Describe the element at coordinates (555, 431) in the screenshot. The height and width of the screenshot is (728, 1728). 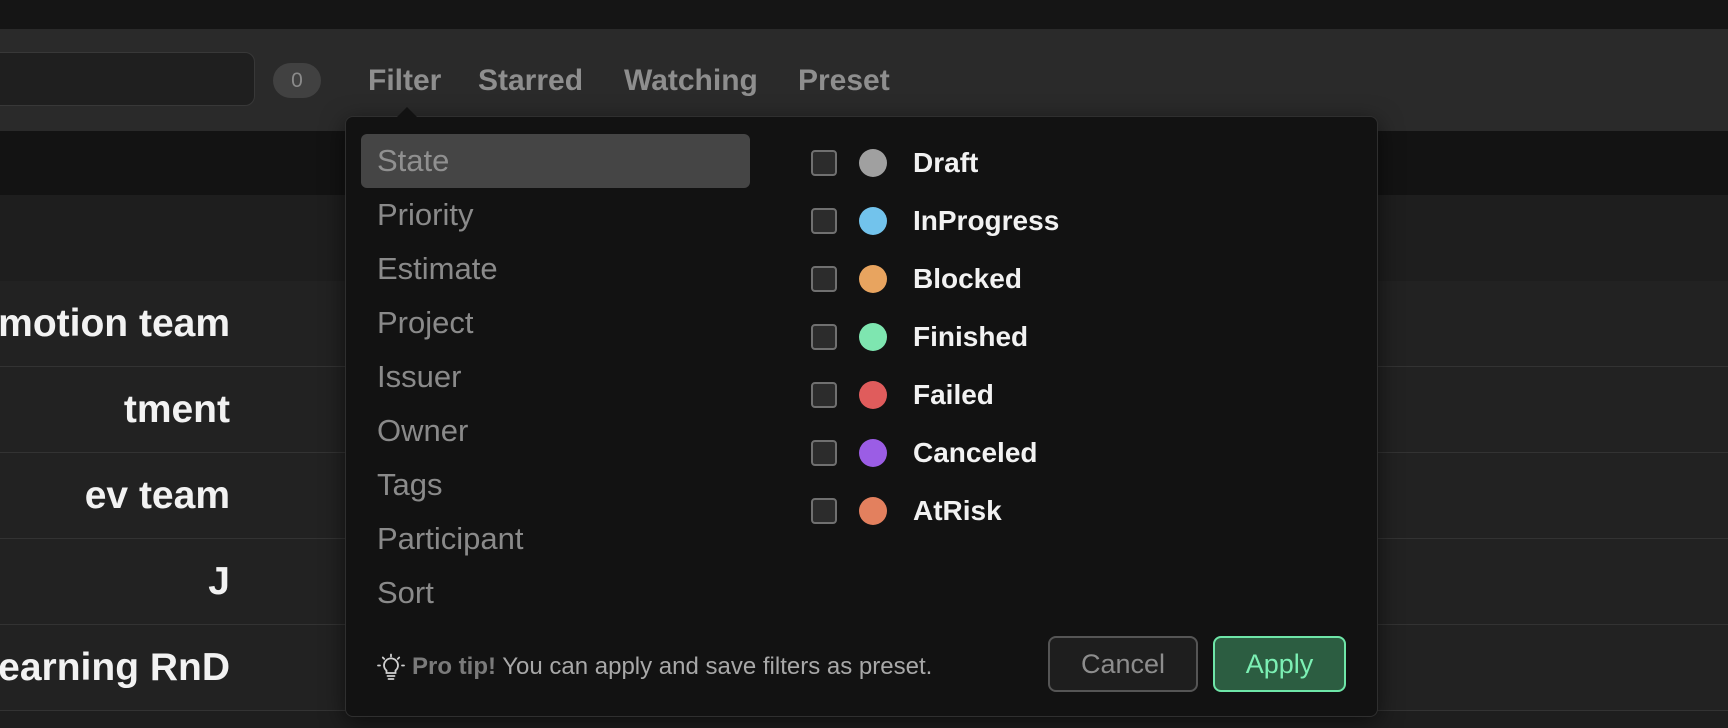
I see `filter-category-owner: Owner` at that location.